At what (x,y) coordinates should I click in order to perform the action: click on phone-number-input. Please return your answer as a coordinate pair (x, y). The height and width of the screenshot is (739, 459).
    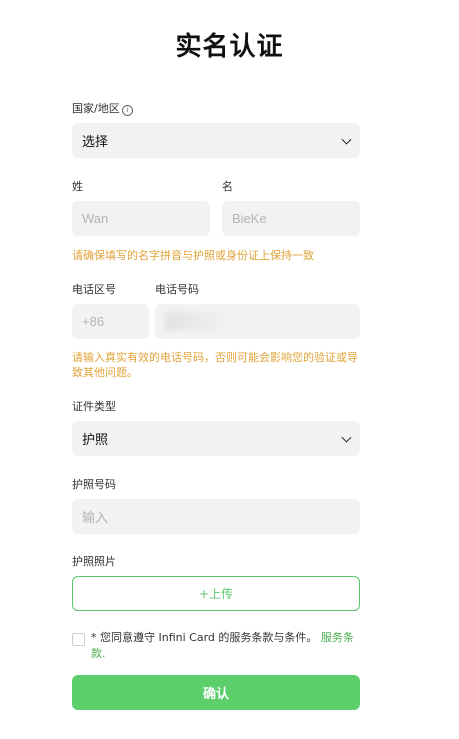
    Looking at the image, I should click on (257, 321).